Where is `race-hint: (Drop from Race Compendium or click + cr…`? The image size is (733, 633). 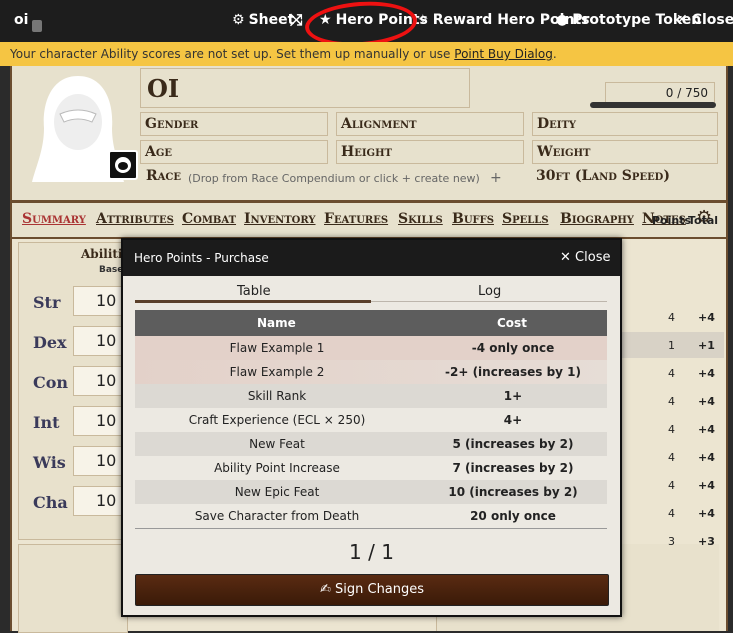 race-hint: (Drop from Race Compendium or click + cr… is located at coordinates (334, 178).